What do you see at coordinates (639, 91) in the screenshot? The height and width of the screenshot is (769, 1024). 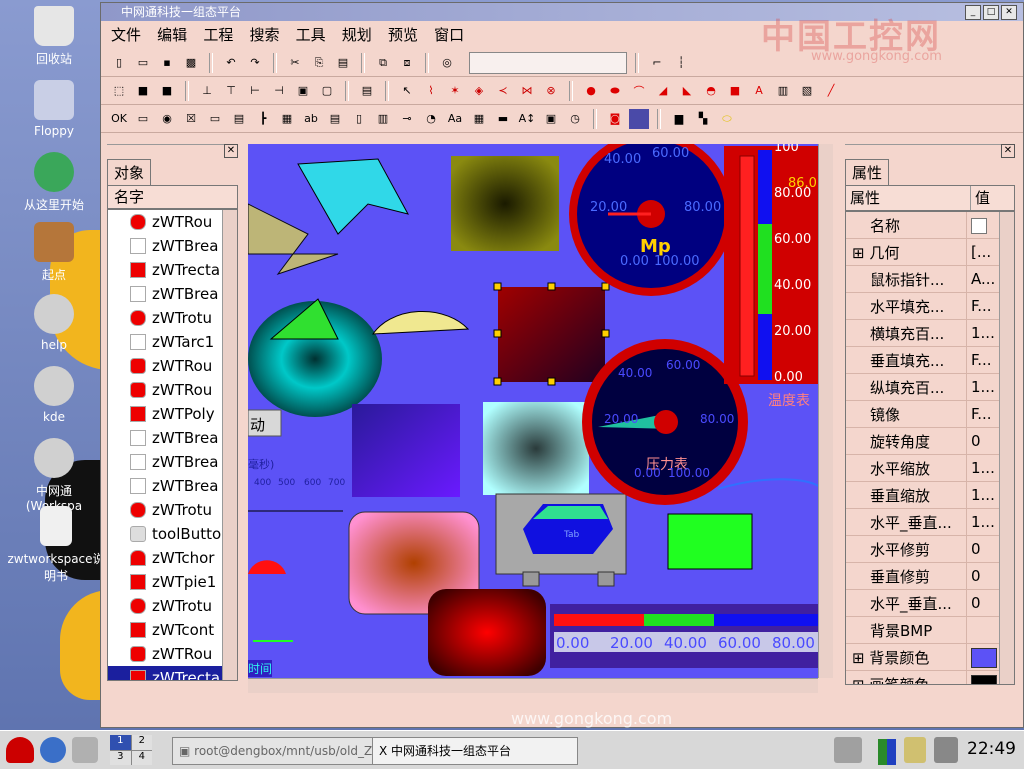 I see `arc-icon: ⌒` at bounding box center [639, 91].